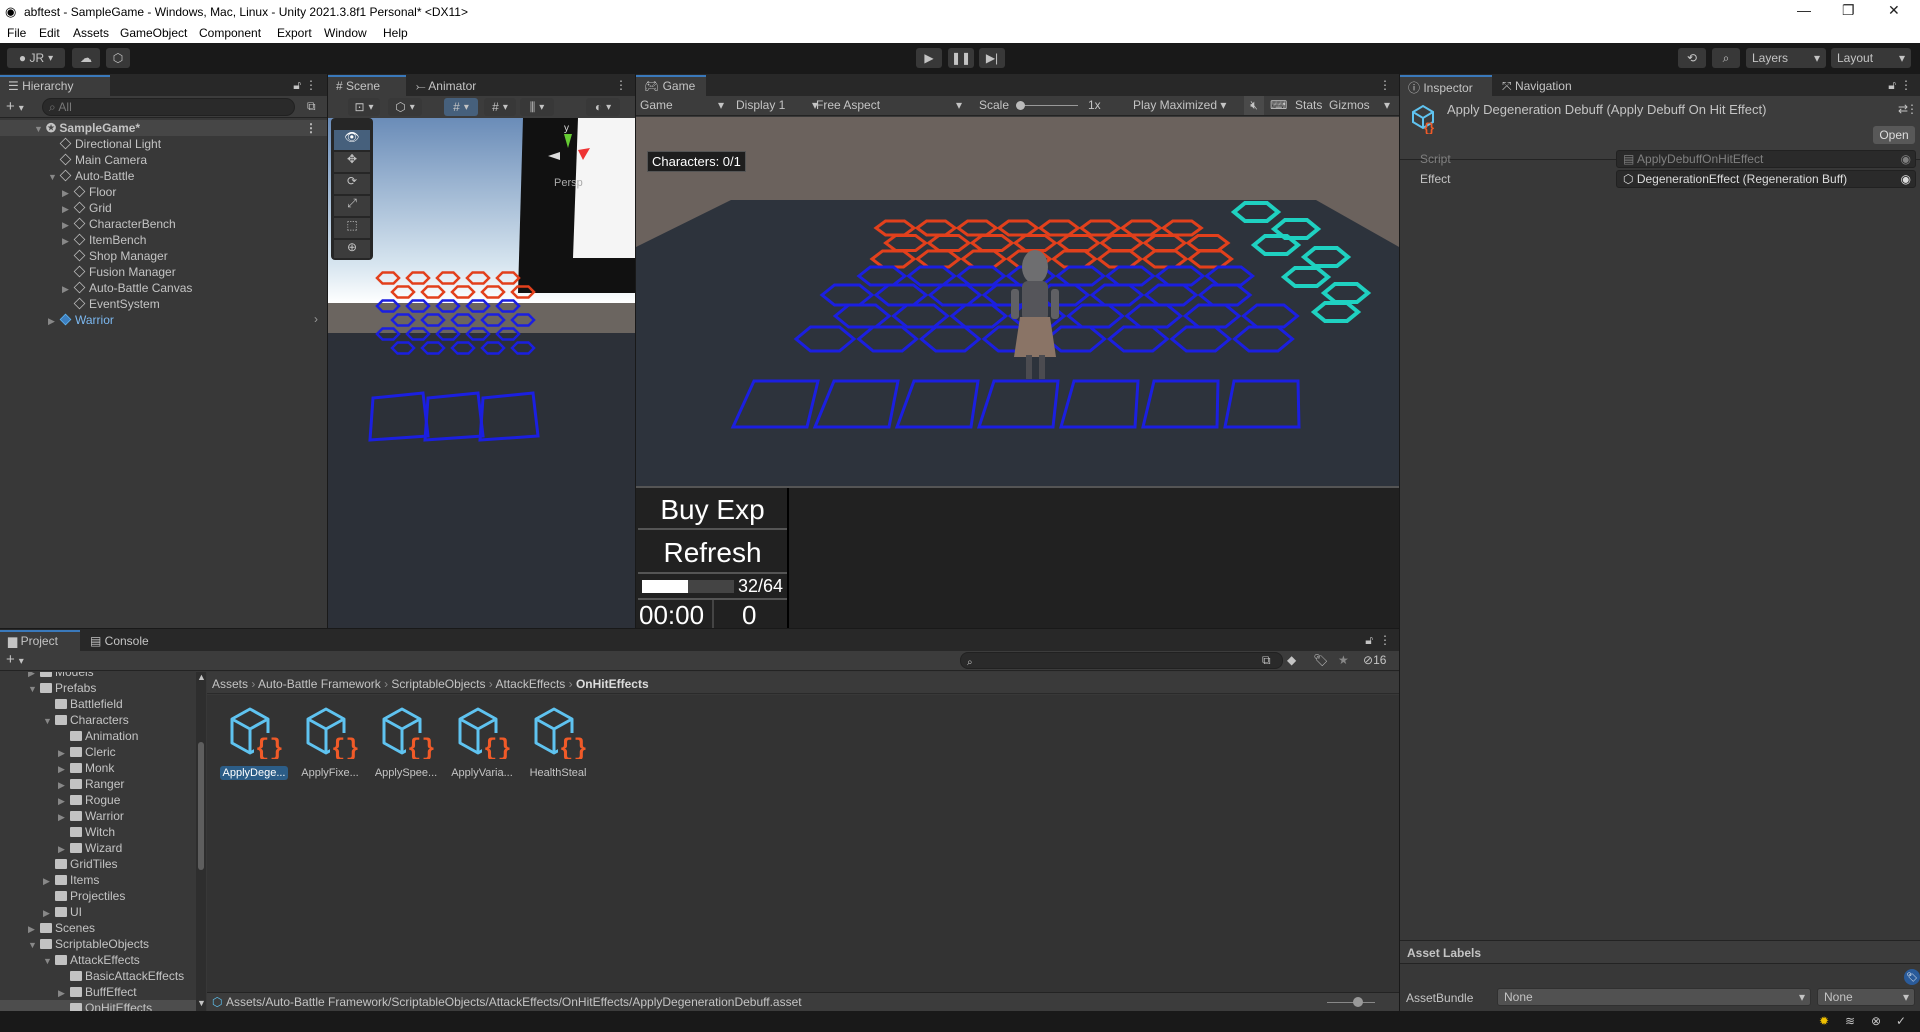  Describe the element at coordinates (98, 752) in the screenshot. I see `project-folder: ▶ Cleric` at that location.